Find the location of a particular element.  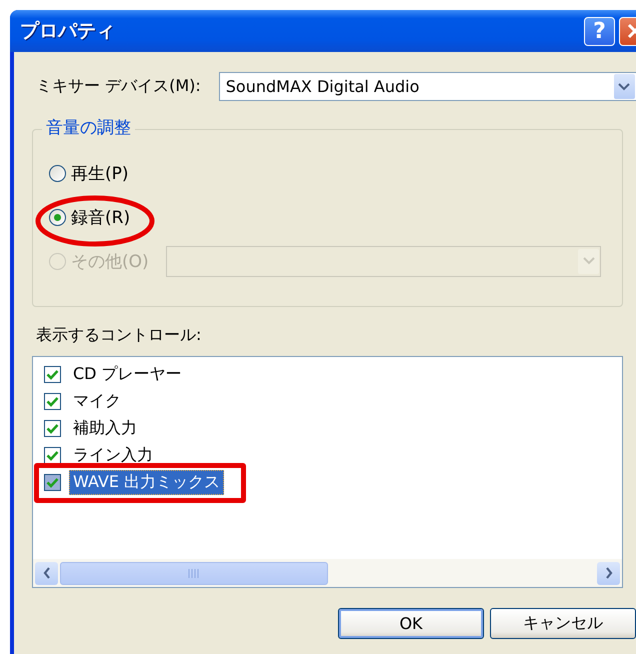

list-item: WAVE 出力ミックス is located at coordinates (146, 482).